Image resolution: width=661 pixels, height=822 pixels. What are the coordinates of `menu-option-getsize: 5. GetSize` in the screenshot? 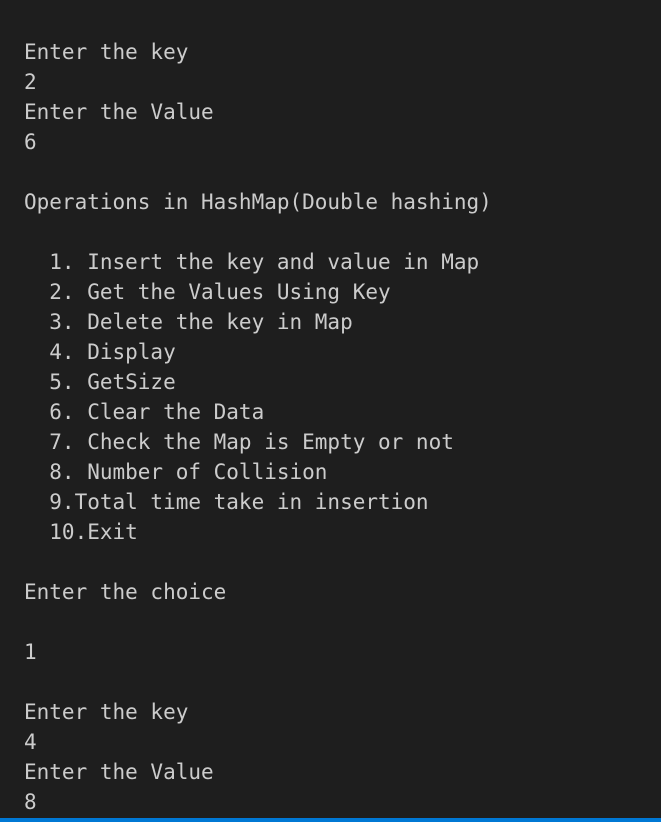 It's located at (100, 382).